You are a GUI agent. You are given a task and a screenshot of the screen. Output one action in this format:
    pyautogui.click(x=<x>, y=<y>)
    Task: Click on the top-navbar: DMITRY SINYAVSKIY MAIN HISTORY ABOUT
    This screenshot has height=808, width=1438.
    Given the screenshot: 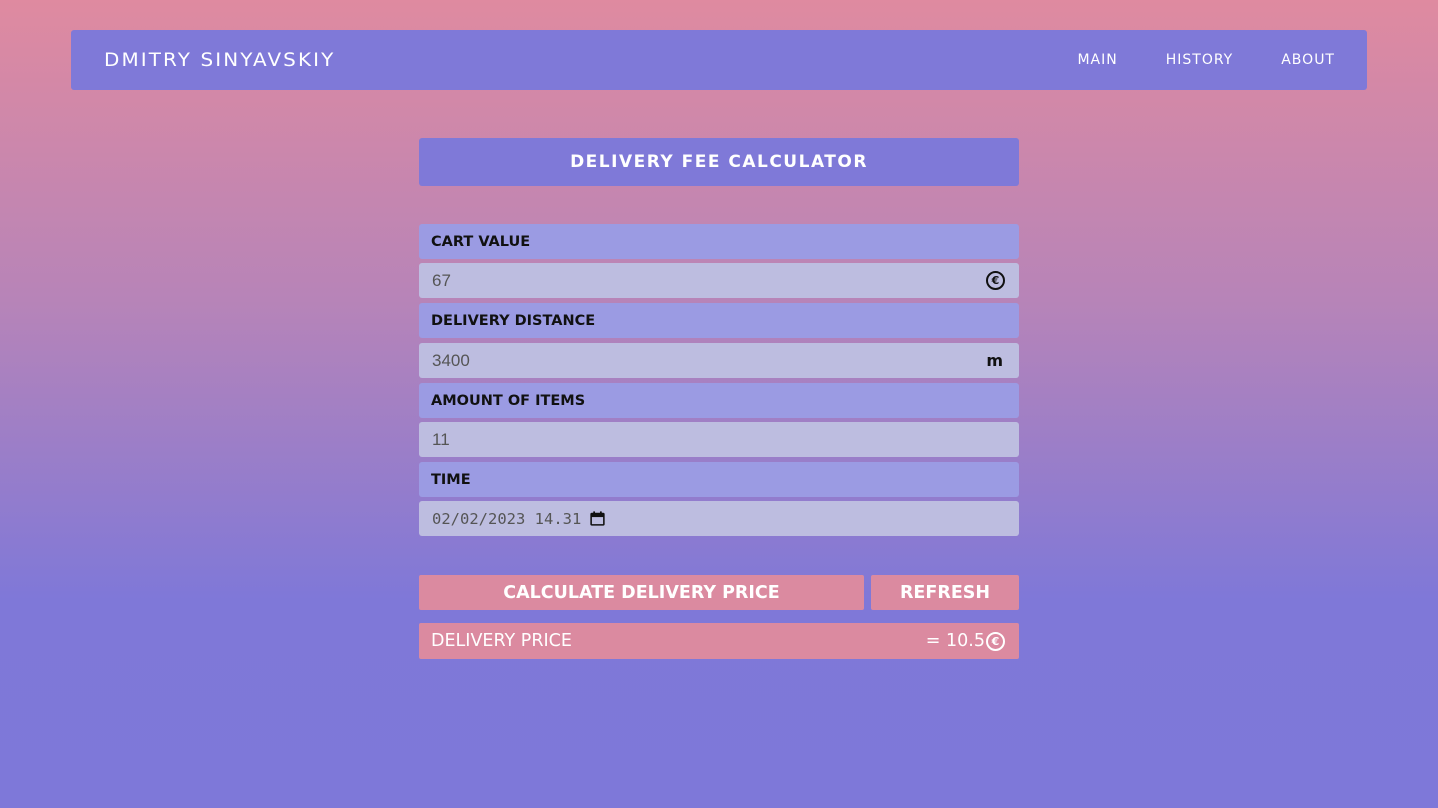 What is the action you would take?
    pyautogui.click(x=719, y=60)
    